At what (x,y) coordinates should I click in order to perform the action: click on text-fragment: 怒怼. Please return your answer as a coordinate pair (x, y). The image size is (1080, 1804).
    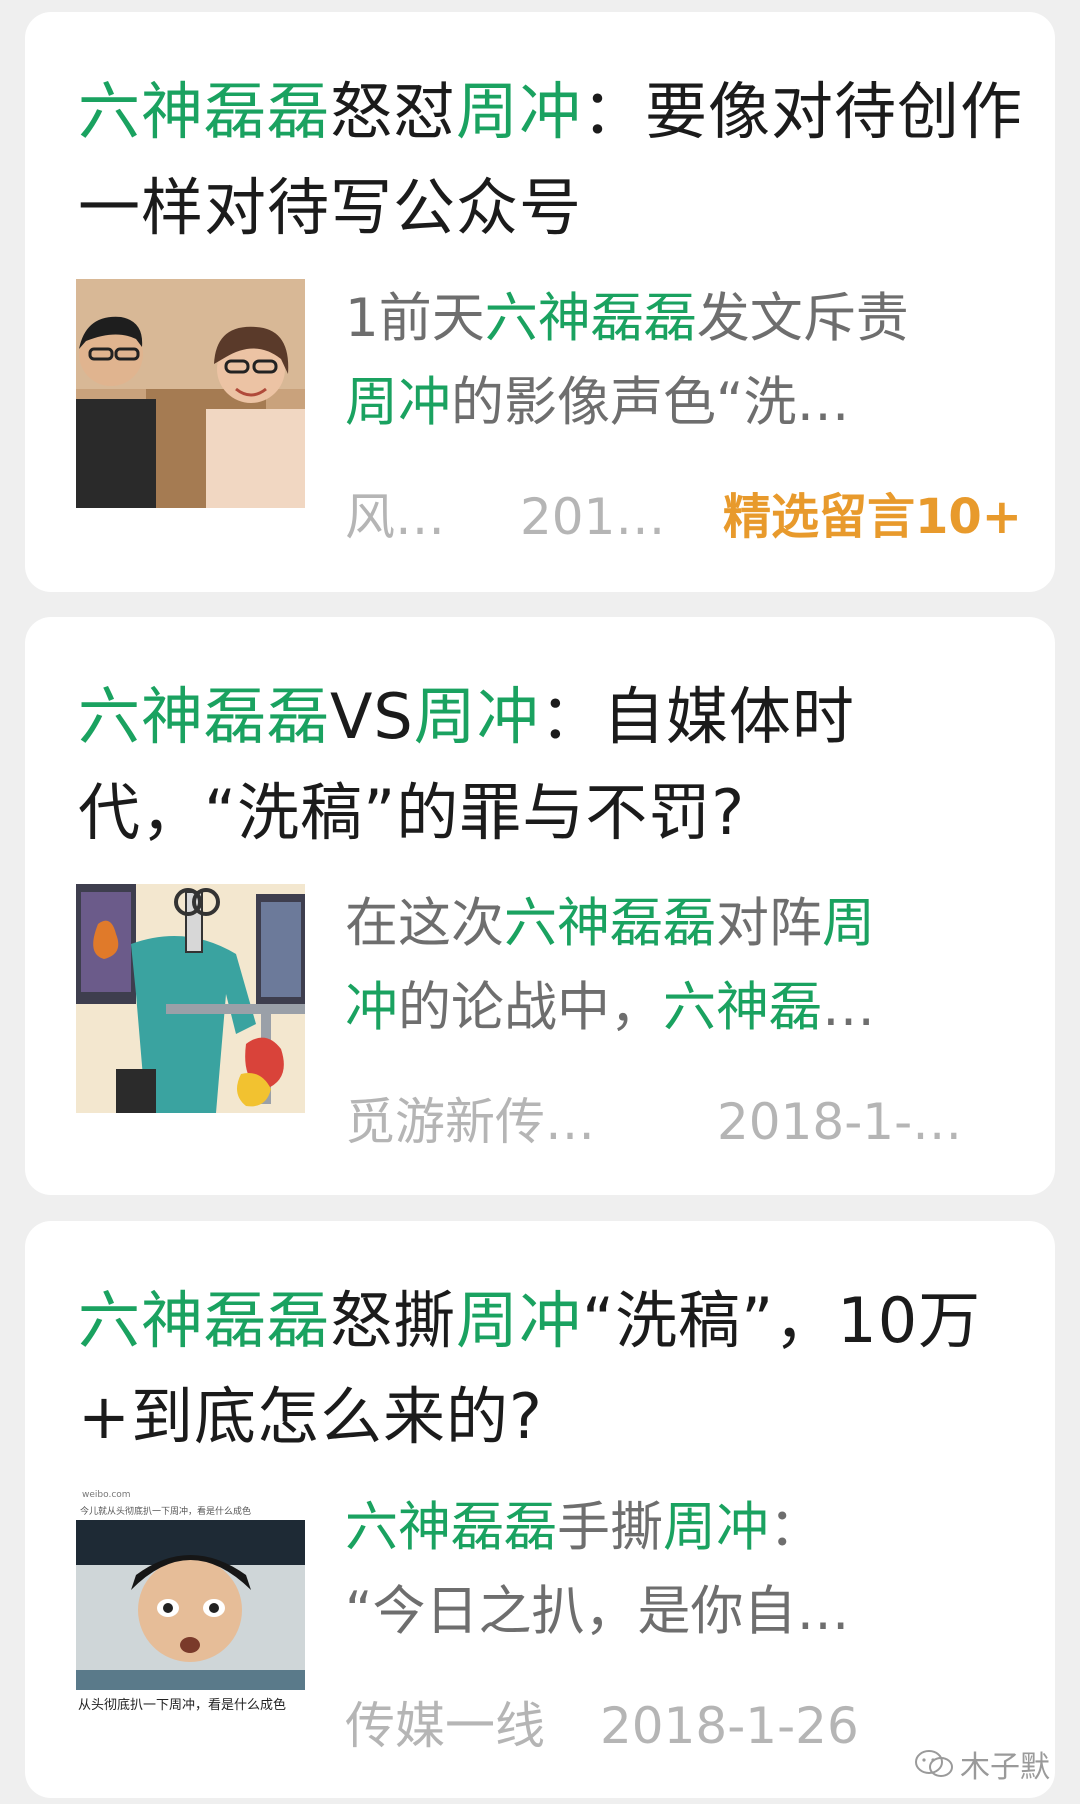
    Looking at the image, I should click on (393, 111).